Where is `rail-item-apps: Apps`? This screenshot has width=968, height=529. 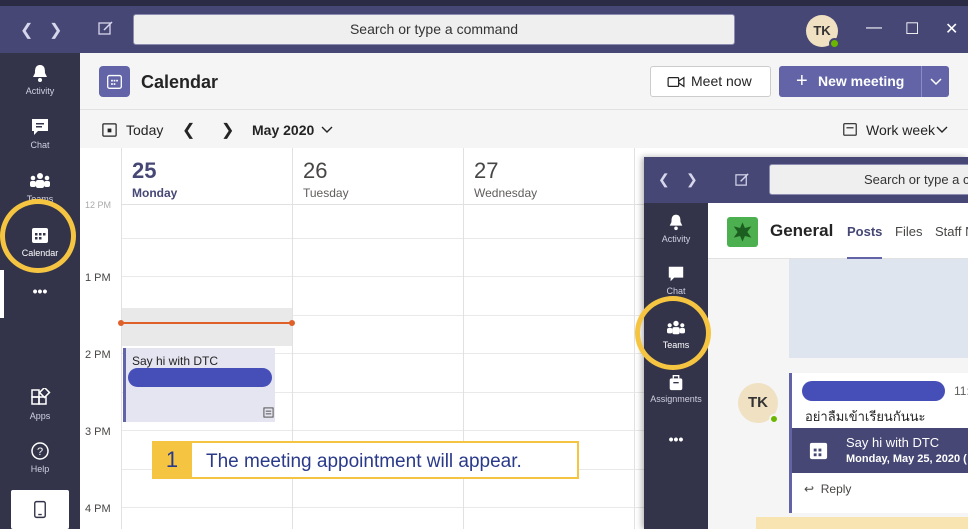
rail-item-apps: Apps is located at coordinates (40, 404).